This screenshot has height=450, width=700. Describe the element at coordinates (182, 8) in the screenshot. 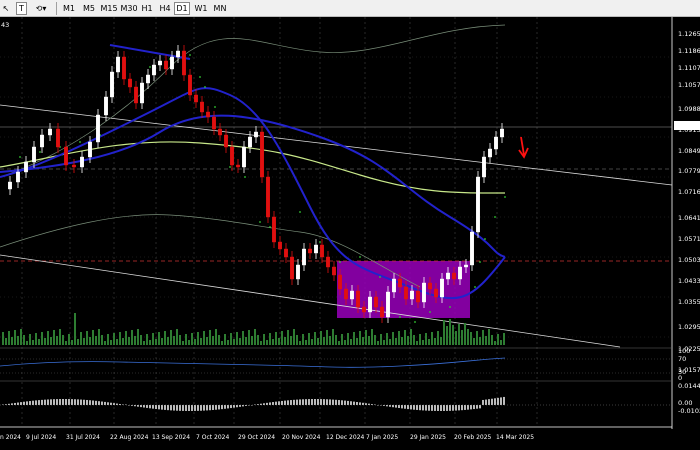

I see `timeframe-d1-button: D1` at that location.